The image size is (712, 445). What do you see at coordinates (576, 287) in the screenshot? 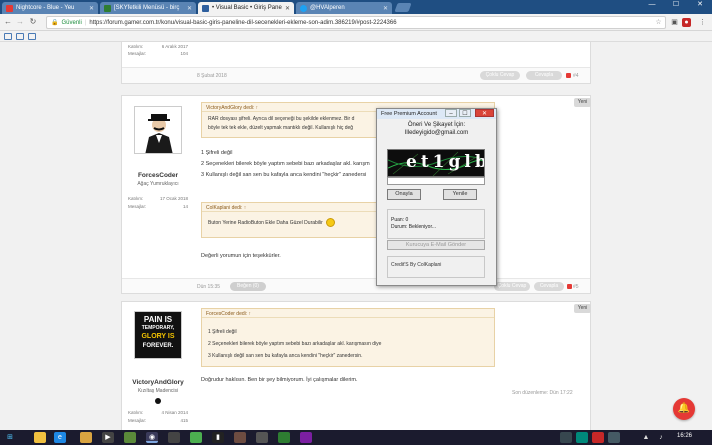
I see `post-number: #5` at bounding box center [576, 287].